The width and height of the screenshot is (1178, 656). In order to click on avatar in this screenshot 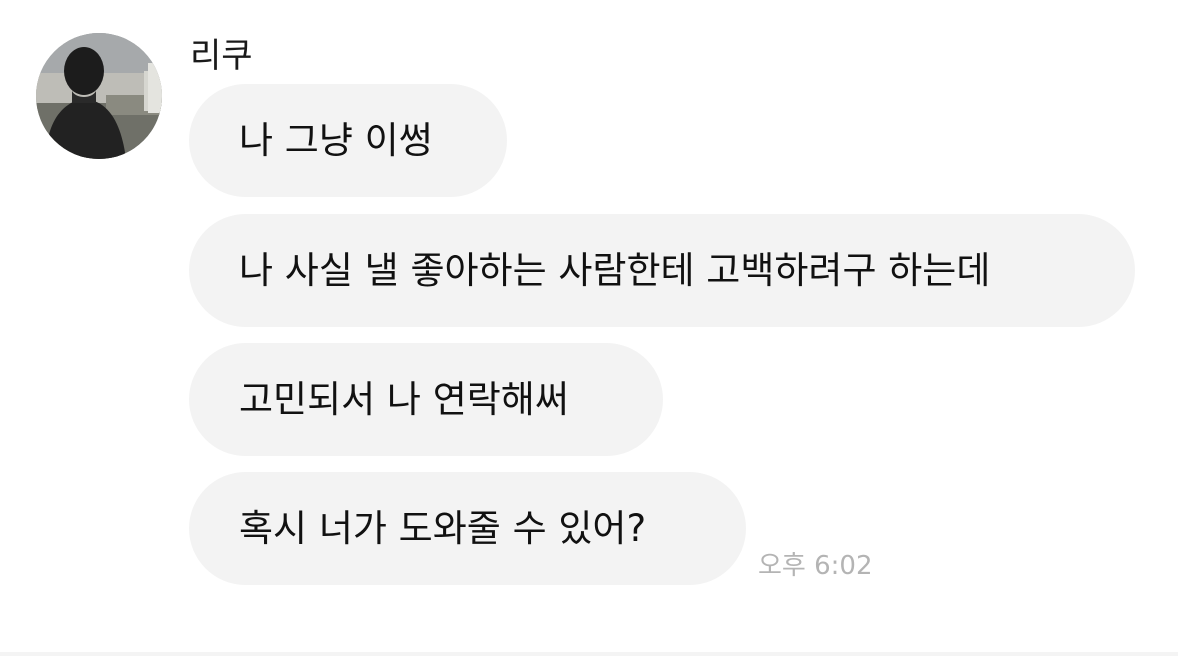, I will do `click(99, 96)`.